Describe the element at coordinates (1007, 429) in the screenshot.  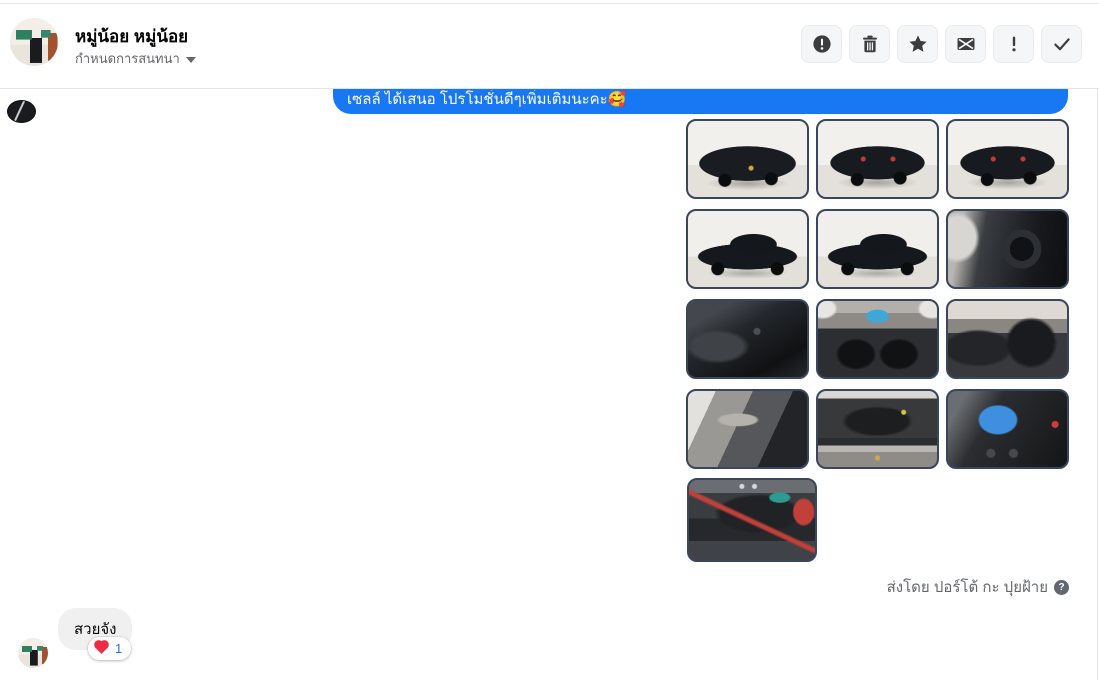
I see `photo-thumbnail-radio` at that location.